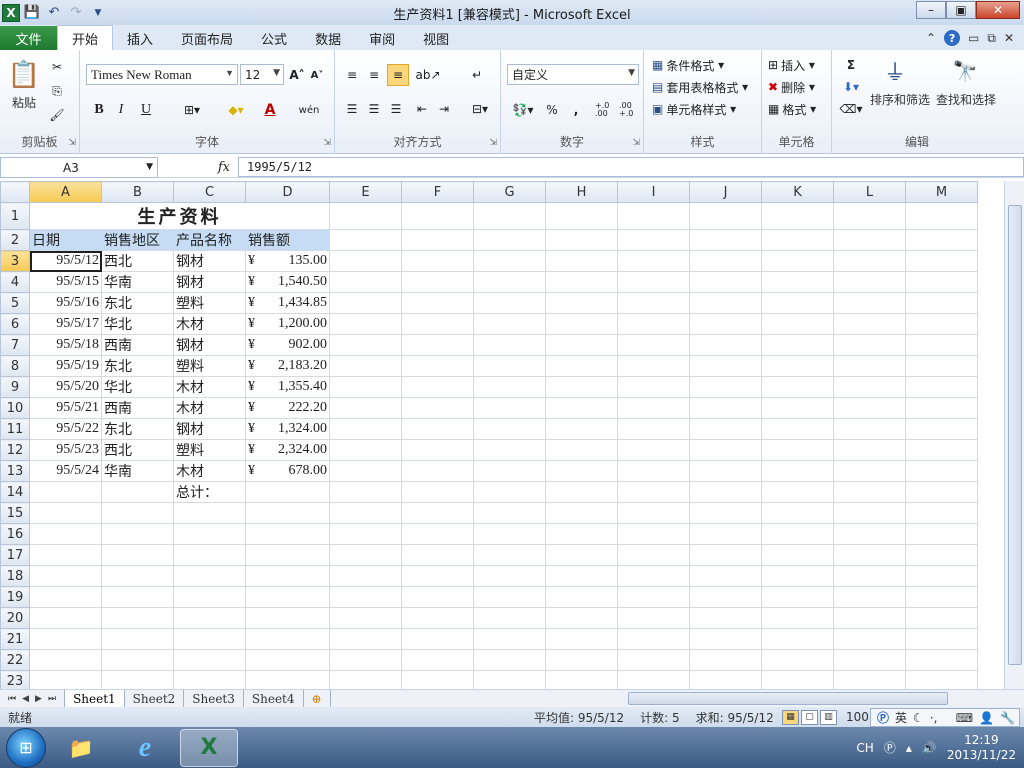 The height and width of the screenshot is (768, 1024). I want to click on cell-e8, so click(365, 366).